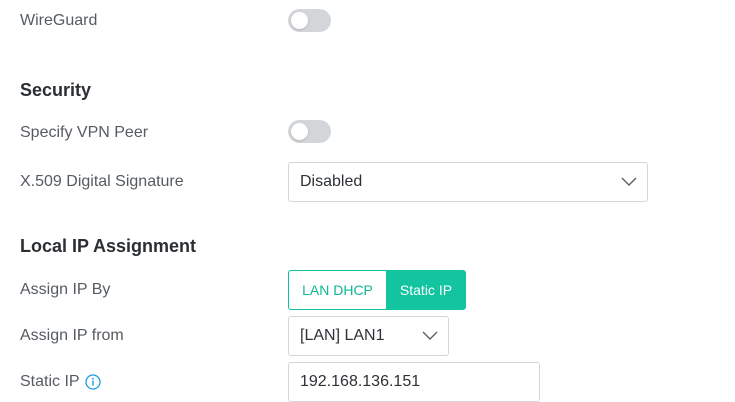 Image resolution: width=735 pixels, height=402 pixels. I want to click on assign-ip-by-segmented-control: LAN DHCP Static IP, so click(377, 290).